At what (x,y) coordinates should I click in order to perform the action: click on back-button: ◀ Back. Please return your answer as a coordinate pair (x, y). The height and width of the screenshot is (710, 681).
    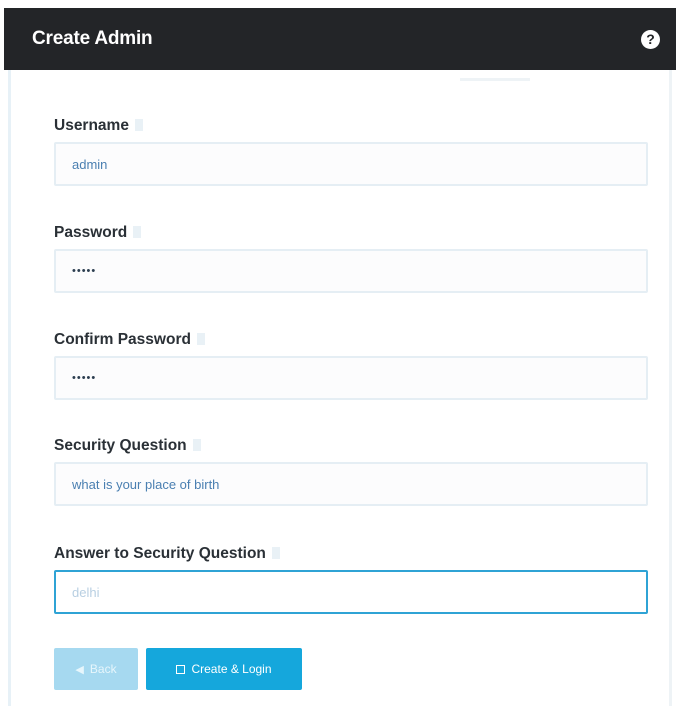
    Looking at the image, I should click on (96, 669).